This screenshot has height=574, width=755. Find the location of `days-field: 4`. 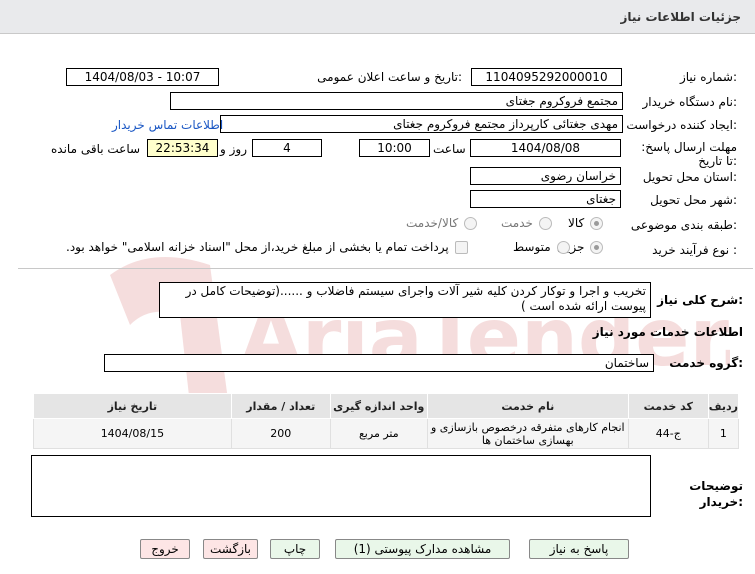

days-field: 4 is located at coordinates (287, 148).